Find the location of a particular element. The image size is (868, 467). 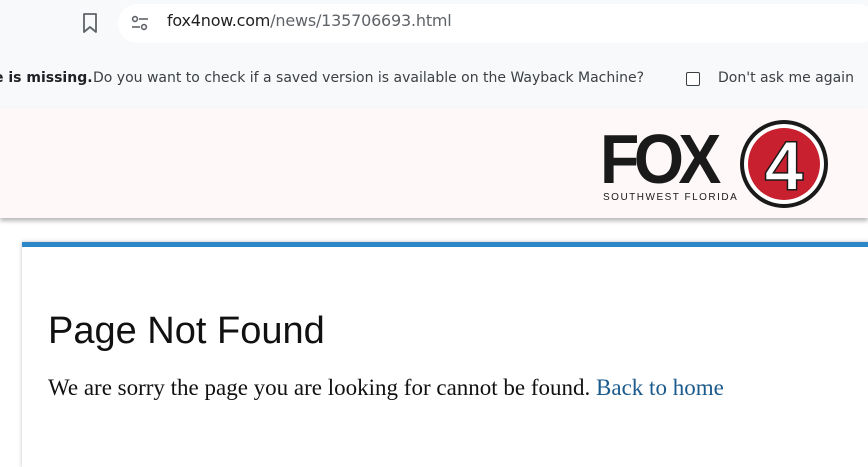

logo-number: 4 is located at coordinates (784, 166).